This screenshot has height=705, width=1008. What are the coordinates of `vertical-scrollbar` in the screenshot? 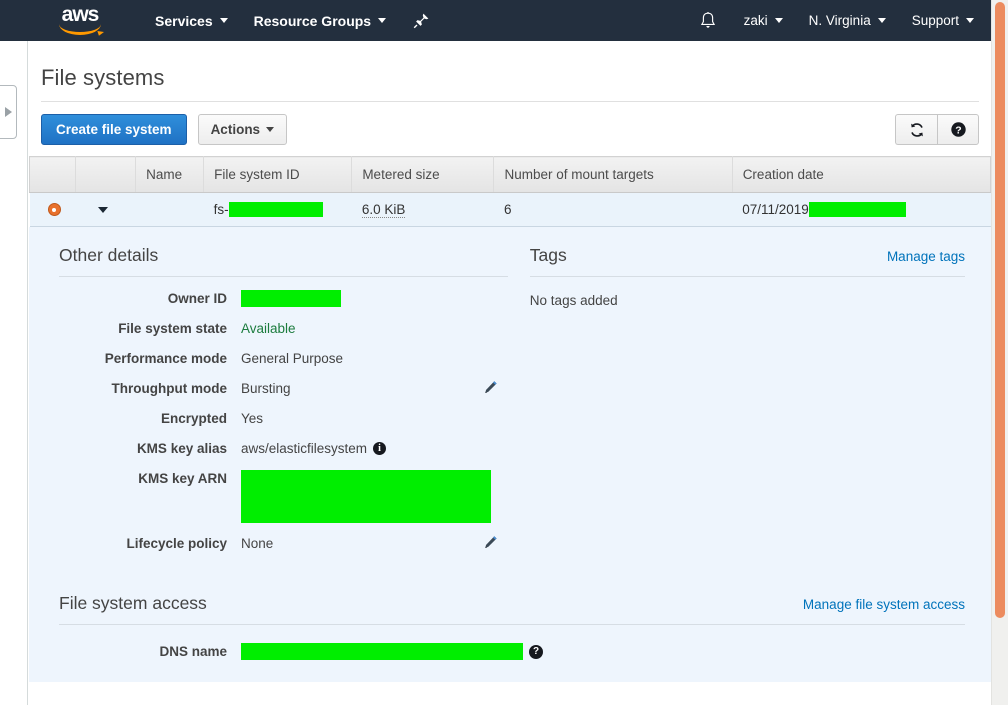 It's located at (999, 352).